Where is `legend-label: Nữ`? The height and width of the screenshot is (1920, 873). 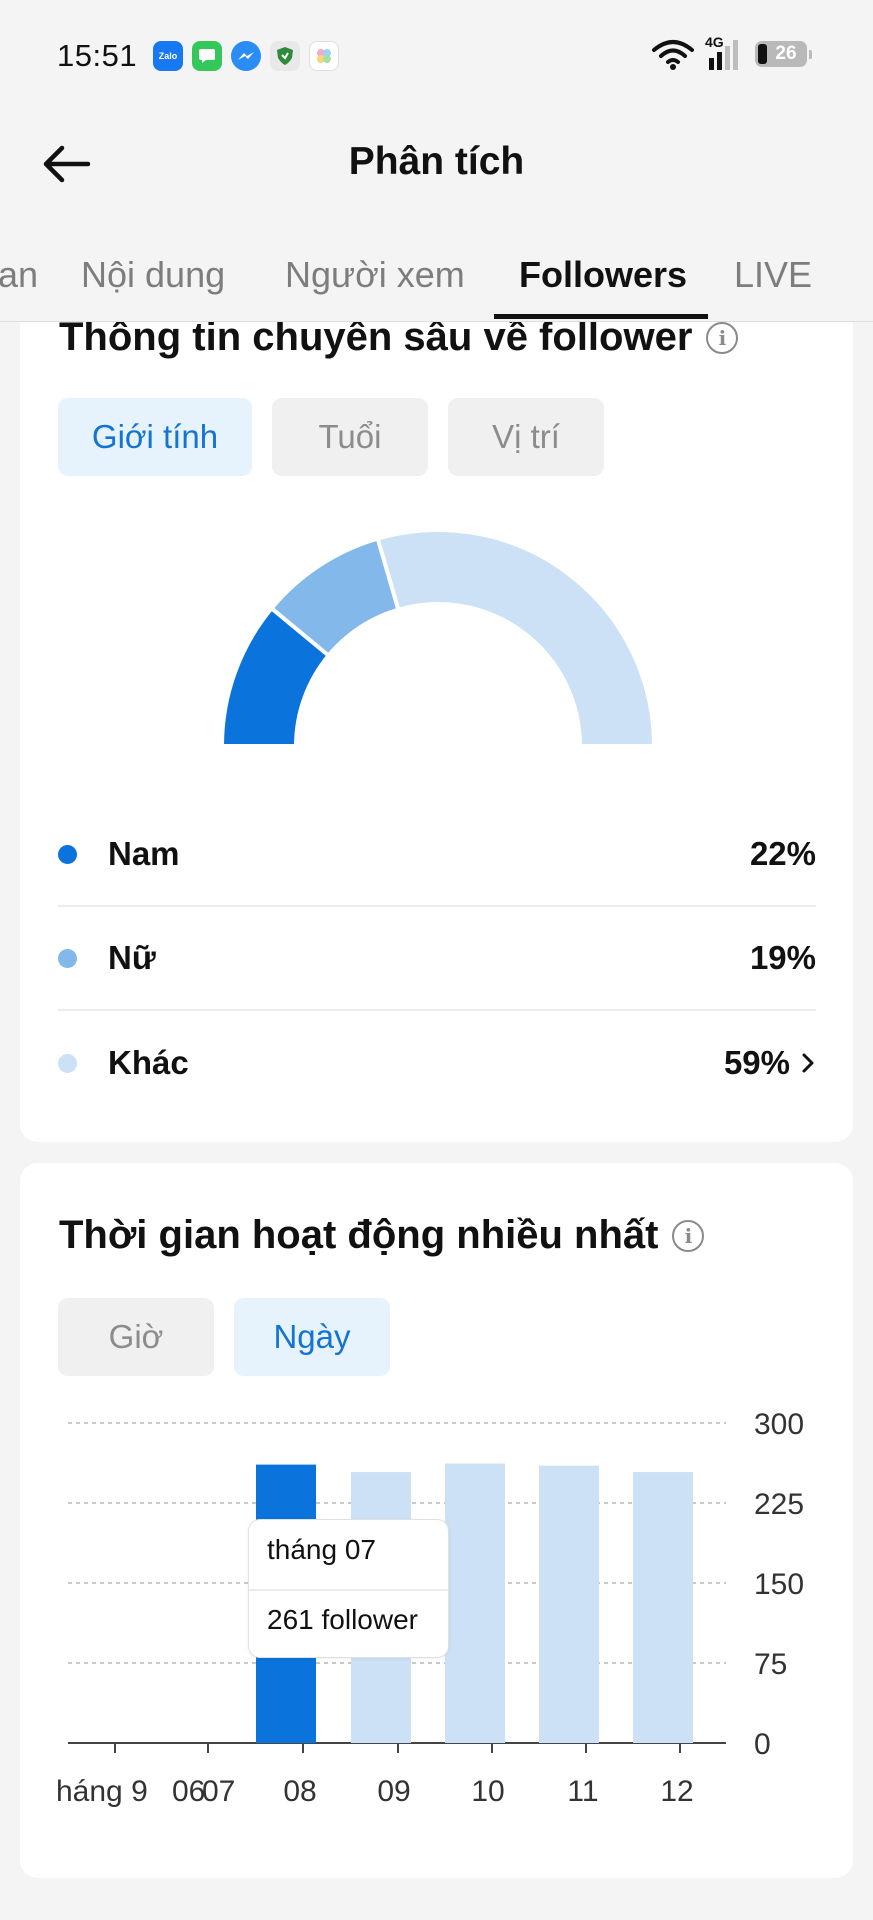 legend-label: Nữ is located at coordinates (132, 957).